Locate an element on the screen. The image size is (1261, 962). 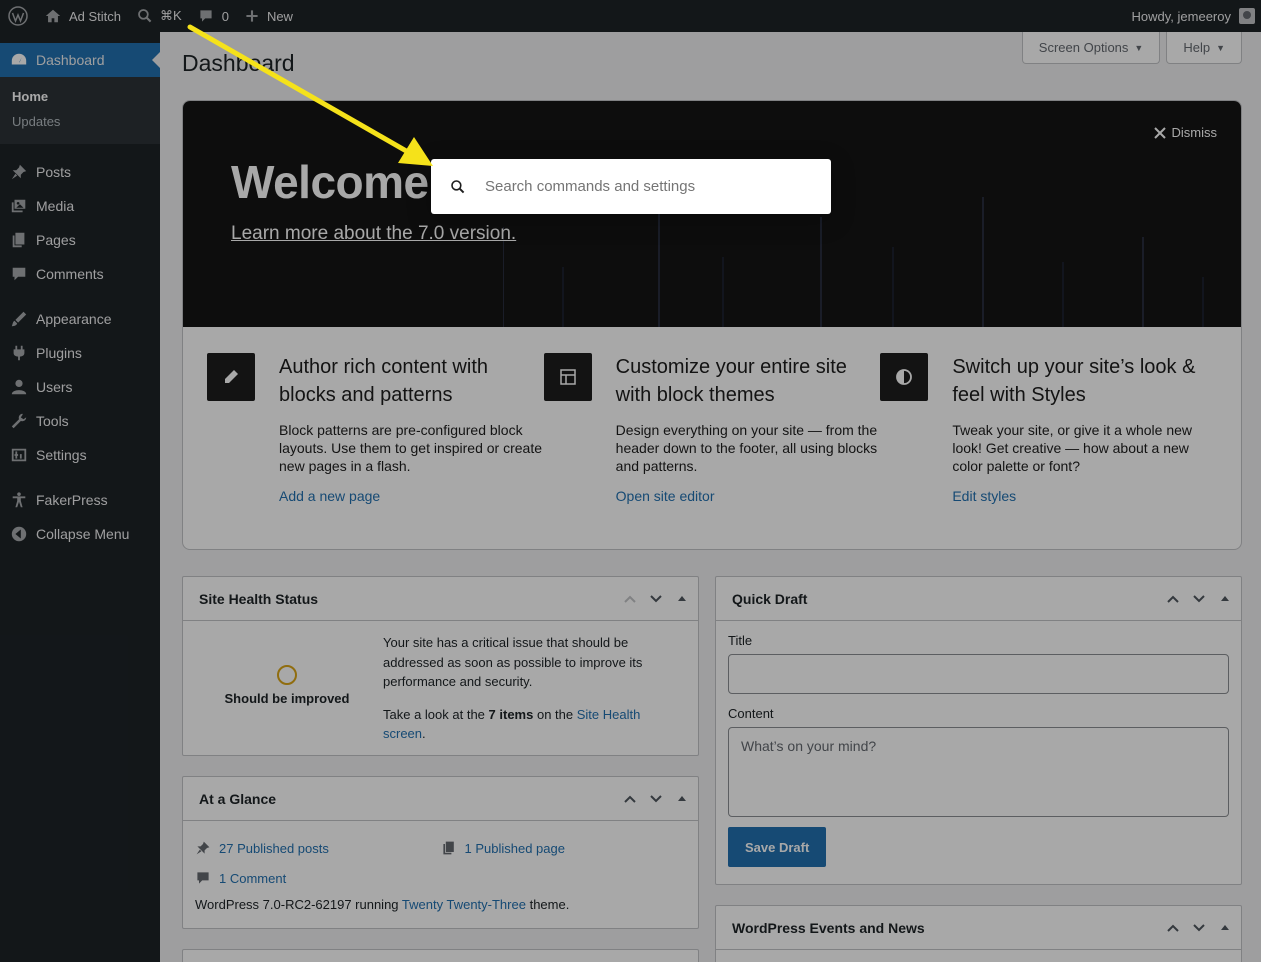
page-title: Dashboard is located at coordinates (238, 63).